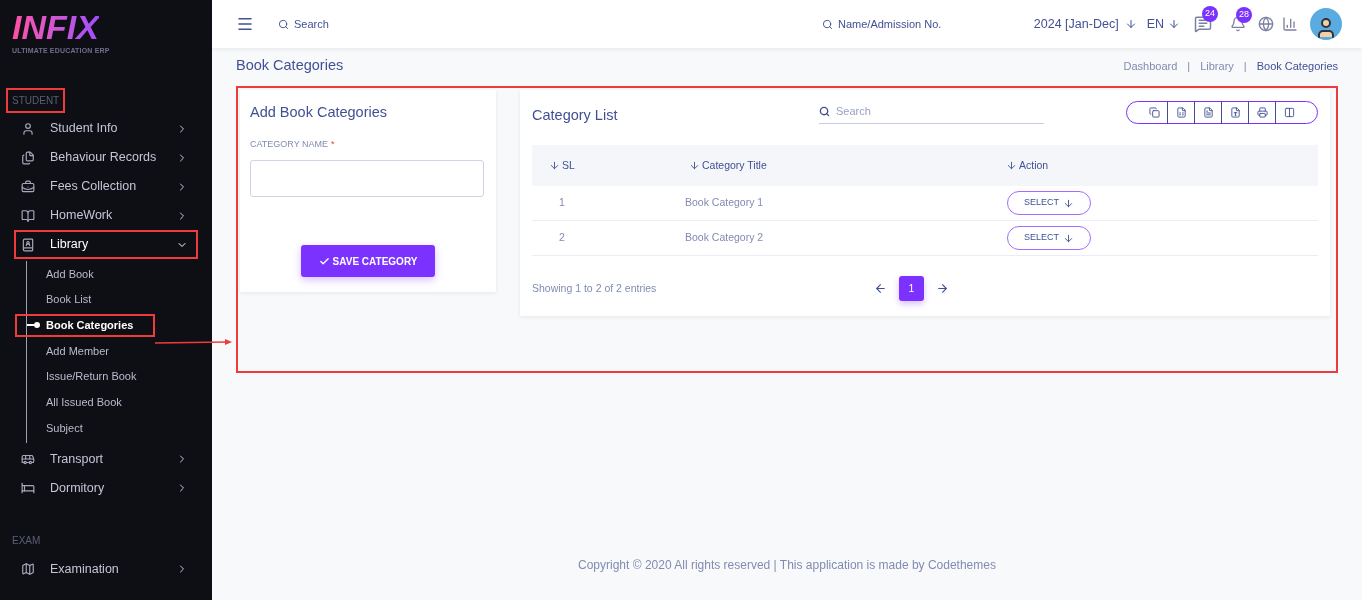 The image size is (1362, 600). I want to click on copy-icon, so click(1154, 112).